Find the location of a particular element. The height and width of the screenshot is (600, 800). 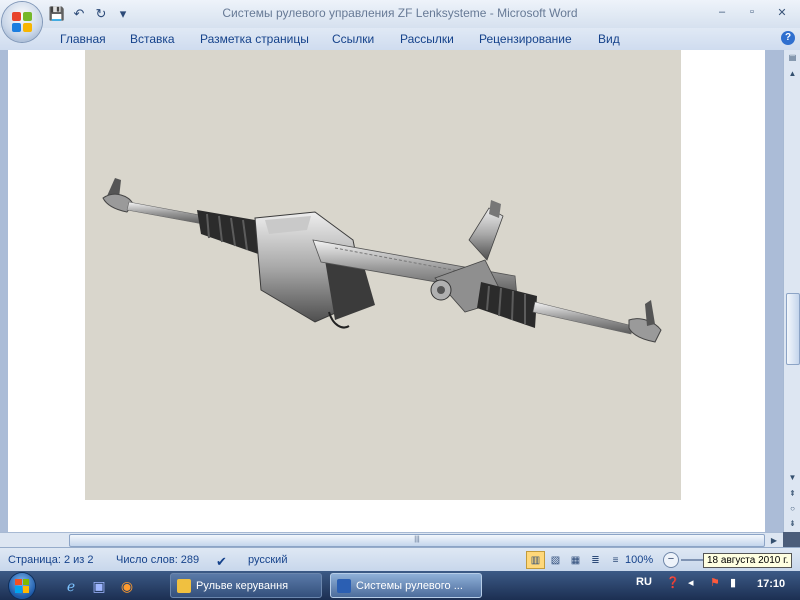

close-button: ✕ is located at coordinates (782, 12).